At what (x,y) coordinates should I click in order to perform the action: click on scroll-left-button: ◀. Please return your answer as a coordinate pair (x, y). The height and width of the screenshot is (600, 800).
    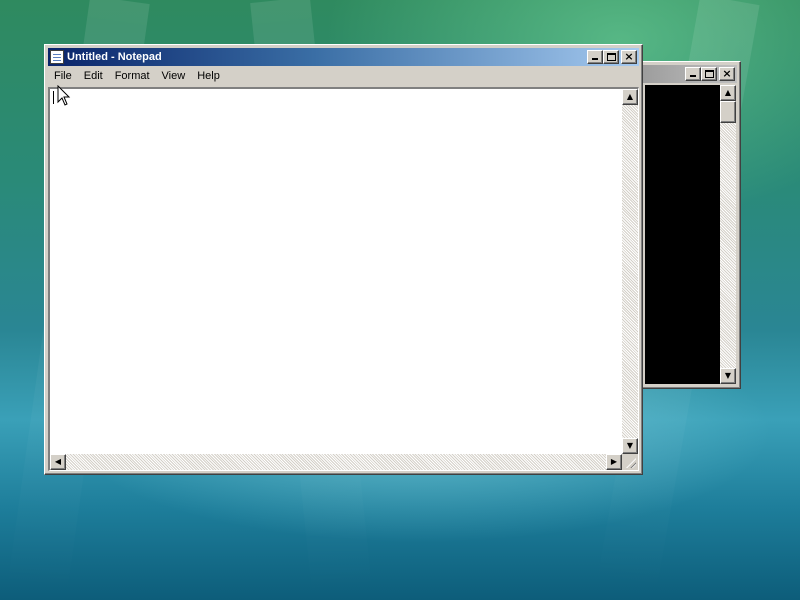
    Looking at the image, I should click on (58, 462).